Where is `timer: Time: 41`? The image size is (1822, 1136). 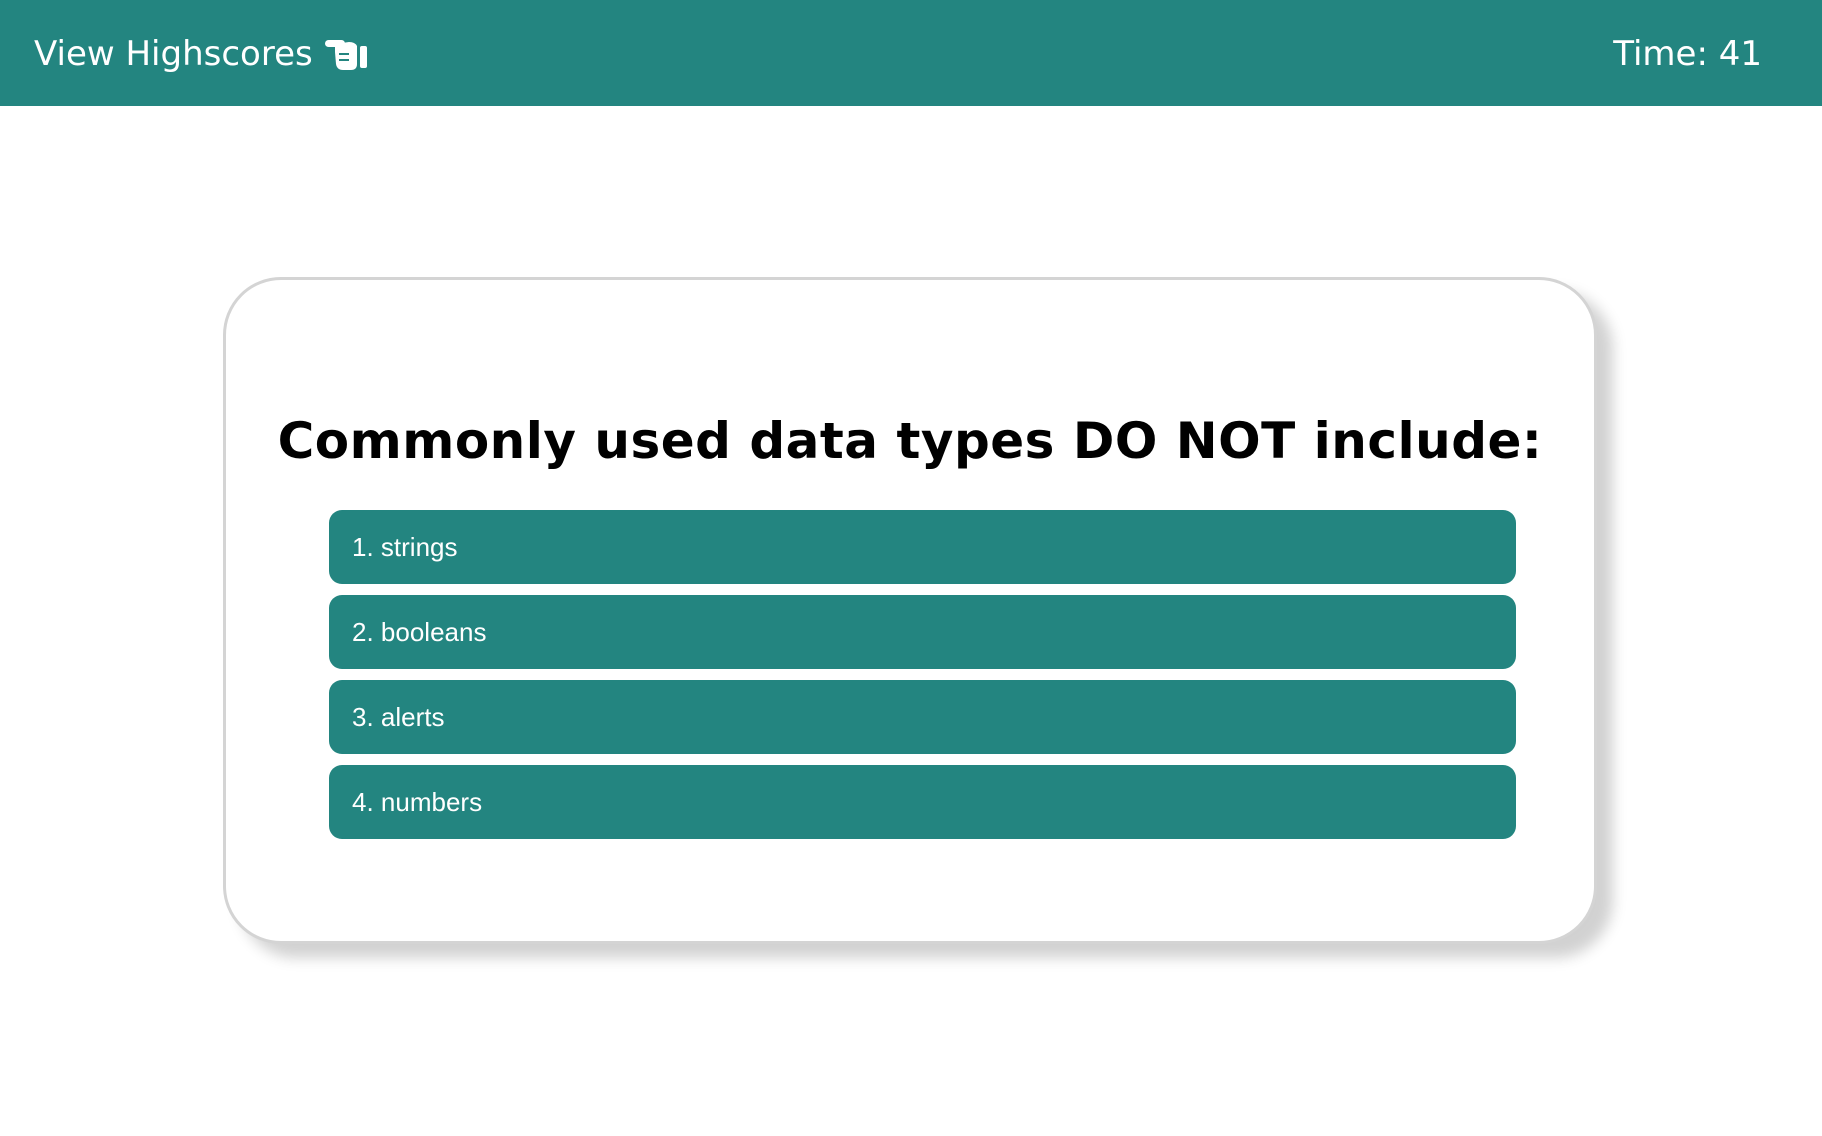
timer: Time: 41 is located at coordinates (1687, 54).